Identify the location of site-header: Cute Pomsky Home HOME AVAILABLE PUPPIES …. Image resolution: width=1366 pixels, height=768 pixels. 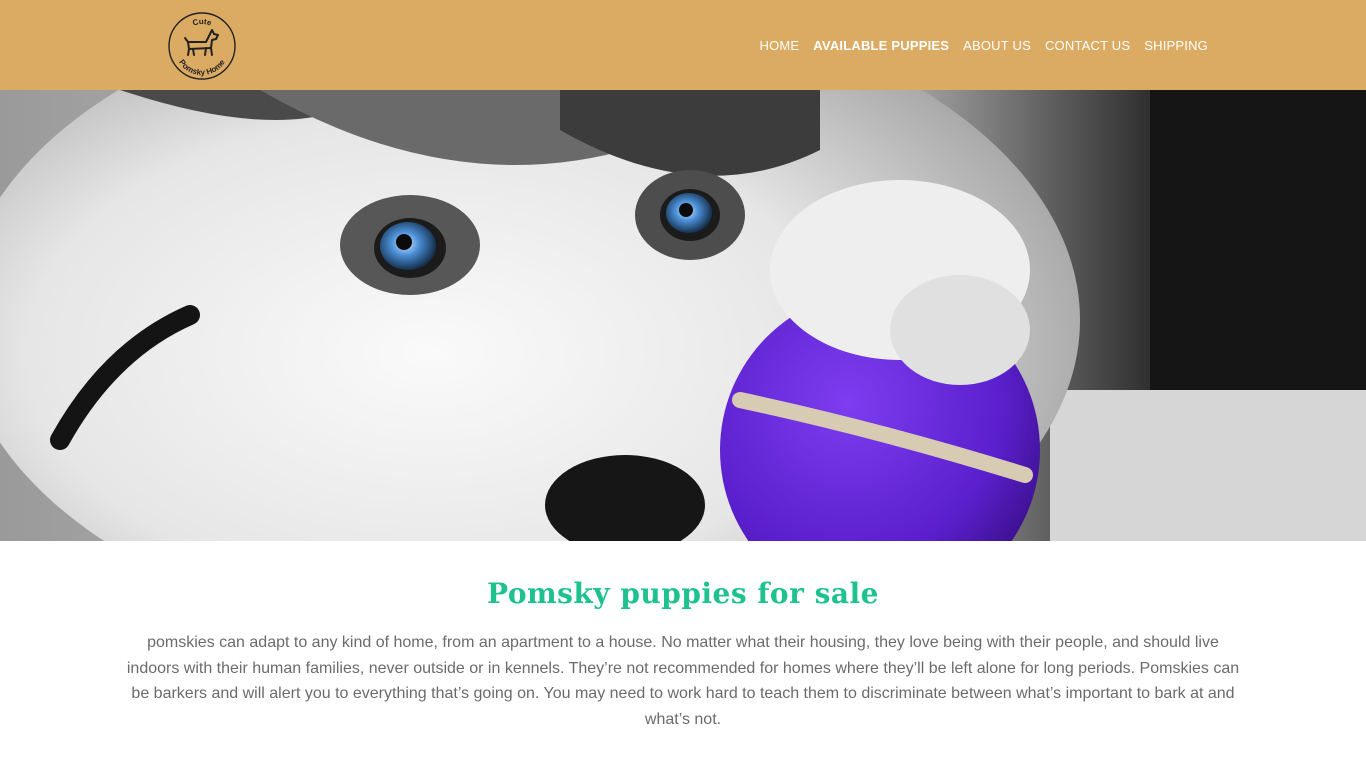
(683, 45).